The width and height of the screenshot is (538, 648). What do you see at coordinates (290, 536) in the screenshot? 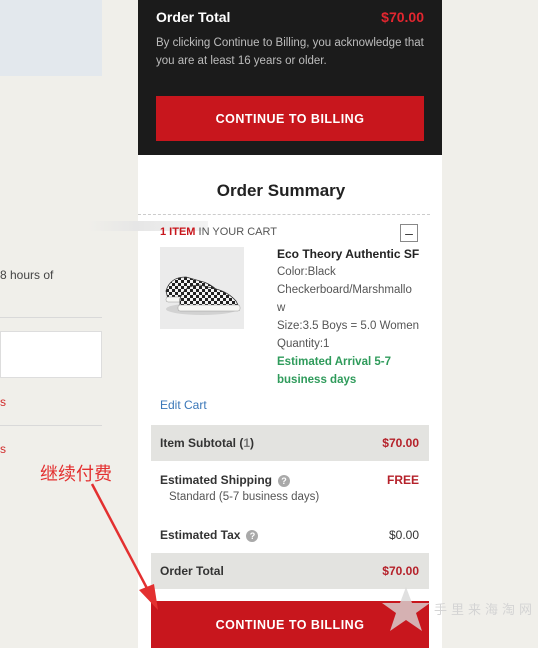
I see `estimated-tax-row: Estimated Tax? $0.00` at bounding box center [290, 536].